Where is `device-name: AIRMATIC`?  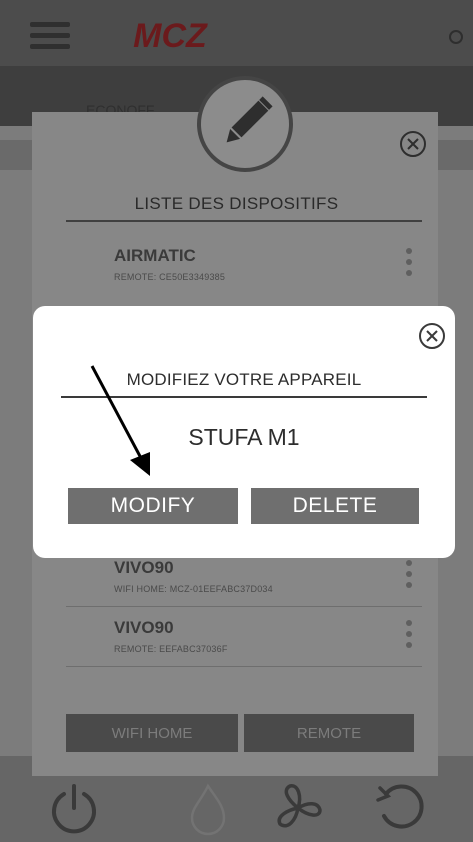
device-name: AIRMATIC is located at coordinates (155, 255).